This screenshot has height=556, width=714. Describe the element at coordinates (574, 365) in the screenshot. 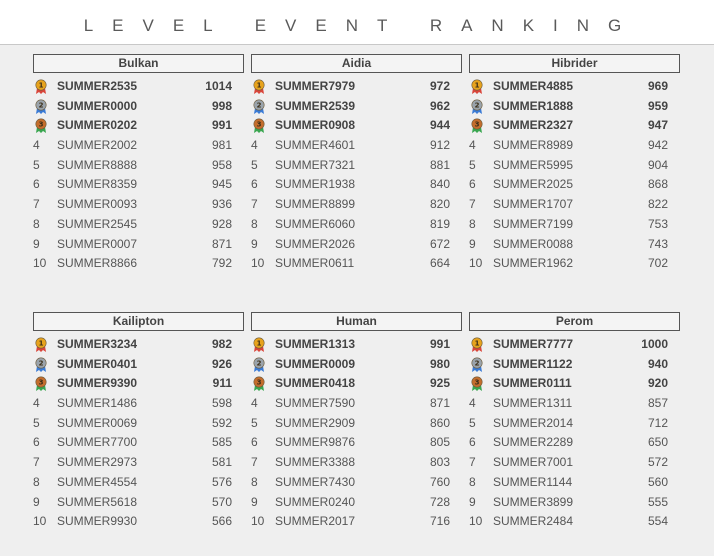

I see `ranking-row: 2 SUMMER1122 940` at that location.